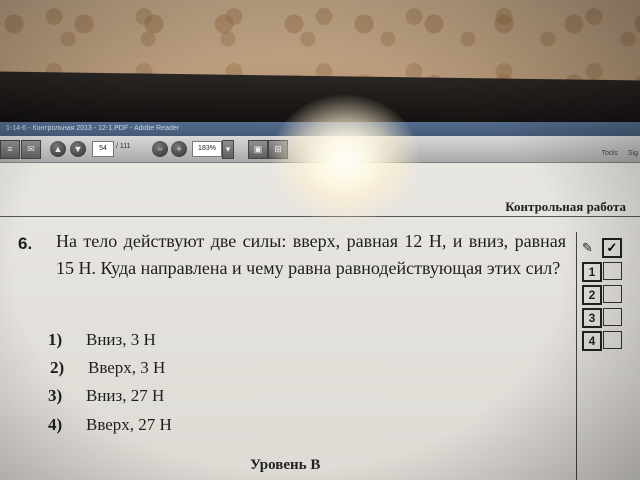  Describe the element at coordinates (228, 149) in the screenshot. I see `zoom-dropdown-icon: ▾` at that location.